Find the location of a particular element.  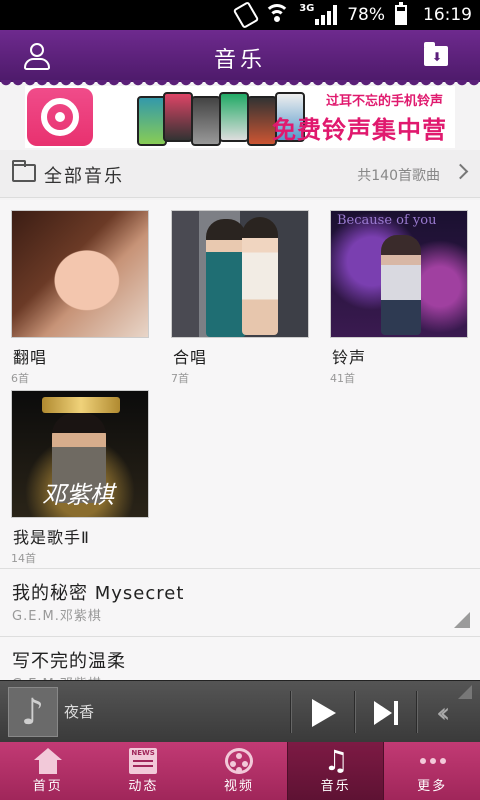

tab-label: 视频 is located at coordinates (238, 786).